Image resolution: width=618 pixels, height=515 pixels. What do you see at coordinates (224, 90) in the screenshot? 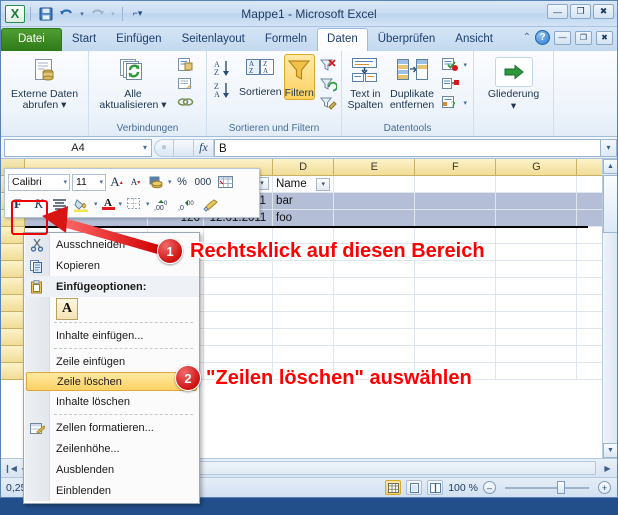
I see `sort-descending-button: Z A` at bounding box center [224, 90].